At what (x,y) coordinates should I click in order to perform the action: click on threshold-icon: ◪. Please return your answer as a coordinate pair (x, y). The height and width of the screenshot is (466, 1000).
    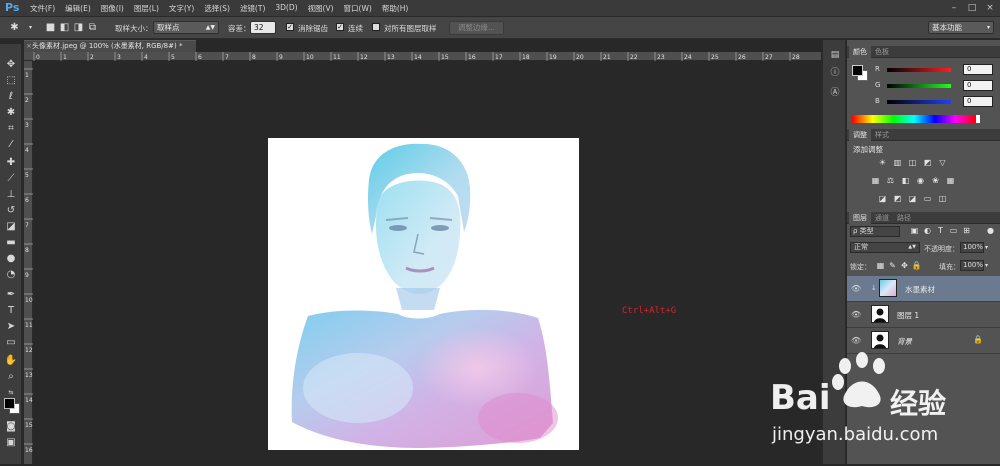
    Looking at the image, I should click on (912, 199).